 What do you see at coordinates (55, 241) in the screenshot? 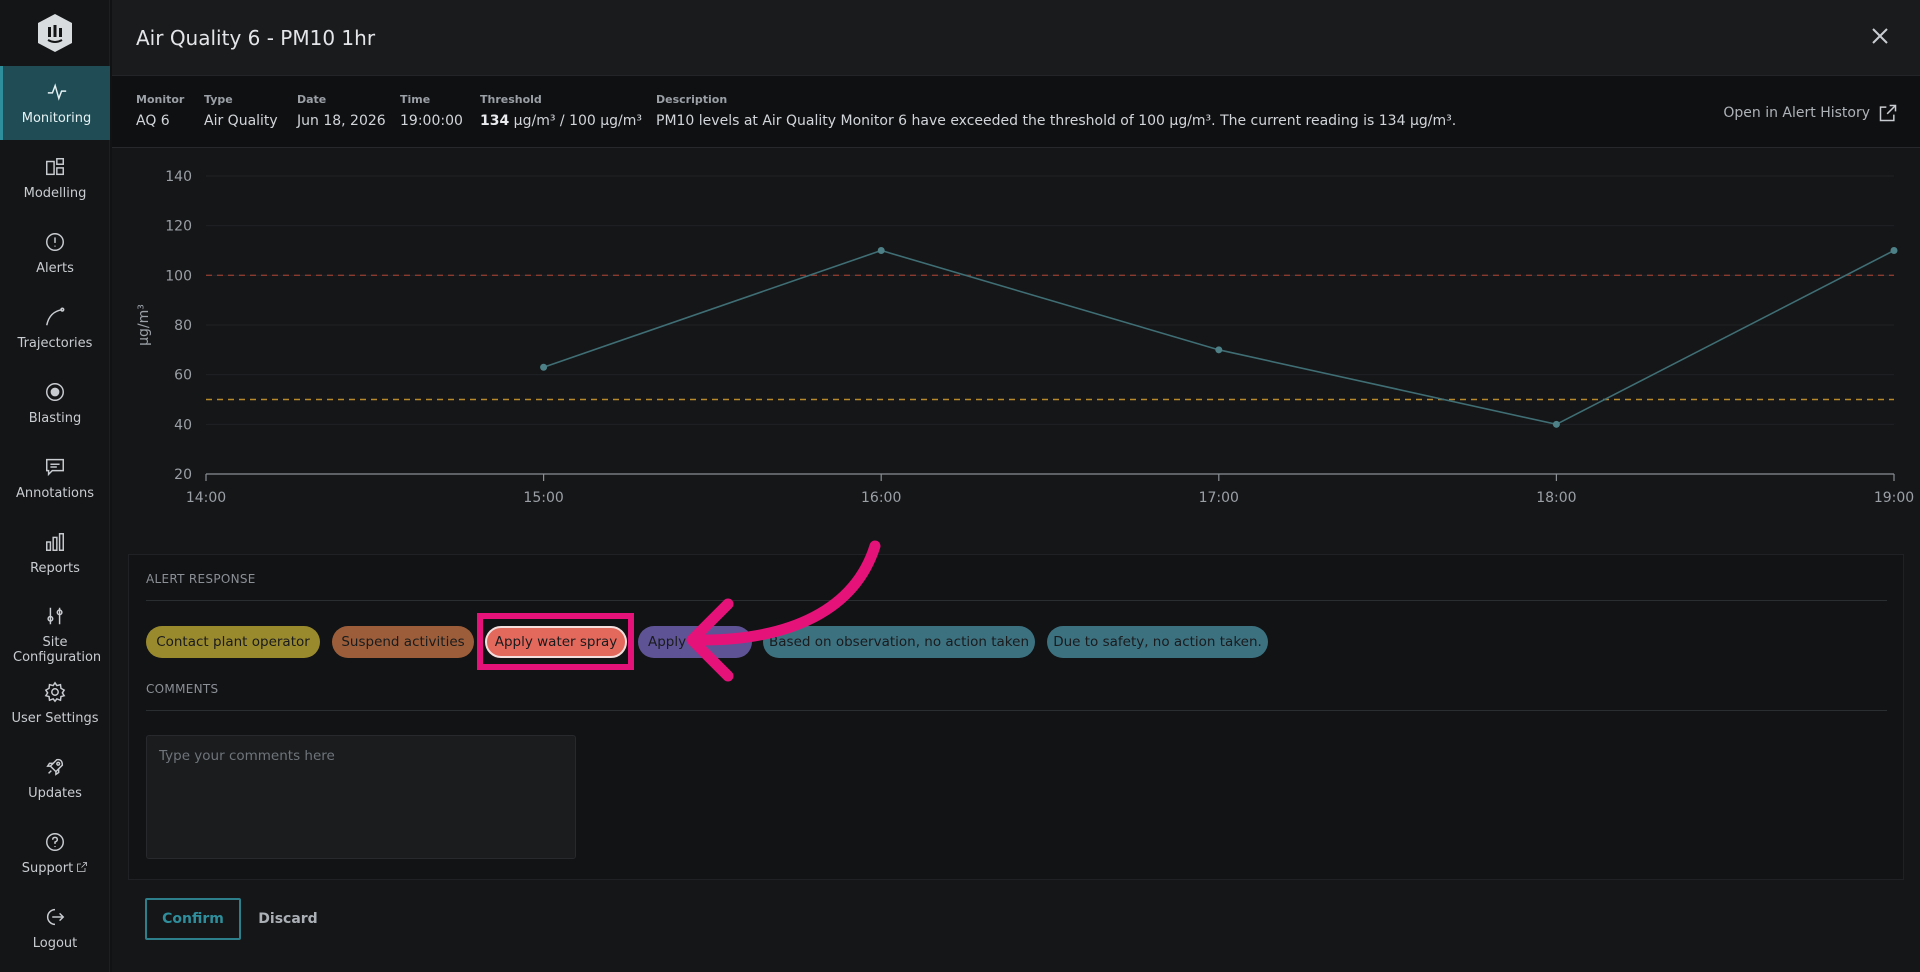
I see `alert-circle-icon` at bounding box center [55, 241].